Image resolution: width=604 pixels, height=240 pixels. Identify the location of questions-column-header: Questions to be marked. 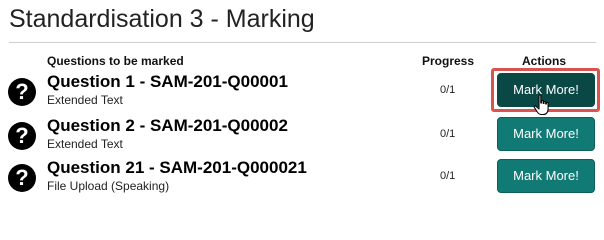
(115, 61).